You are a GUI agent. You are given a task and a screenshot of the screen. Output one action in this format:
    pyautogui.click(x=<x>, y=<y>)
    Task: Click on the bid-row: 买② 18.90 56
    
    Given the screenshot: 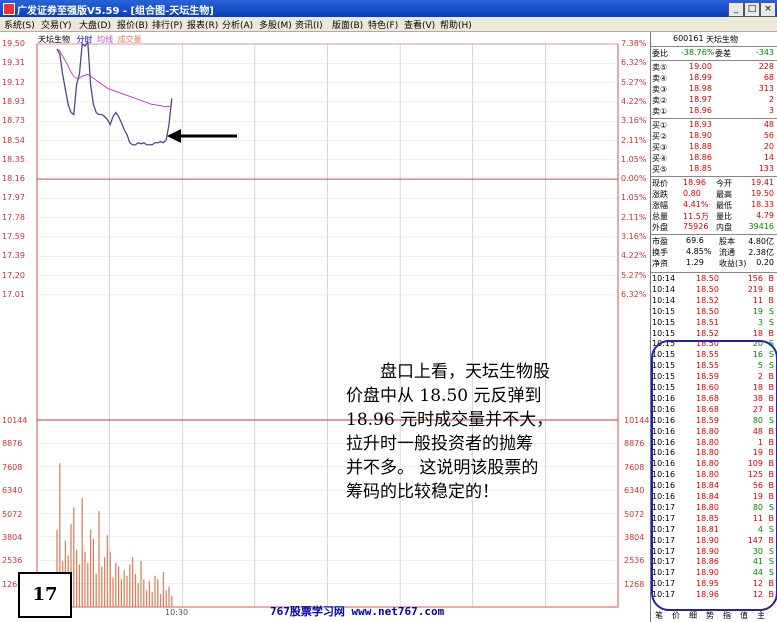 What is the action you would take?
    pyautogui.click(x=714, y=136)
    